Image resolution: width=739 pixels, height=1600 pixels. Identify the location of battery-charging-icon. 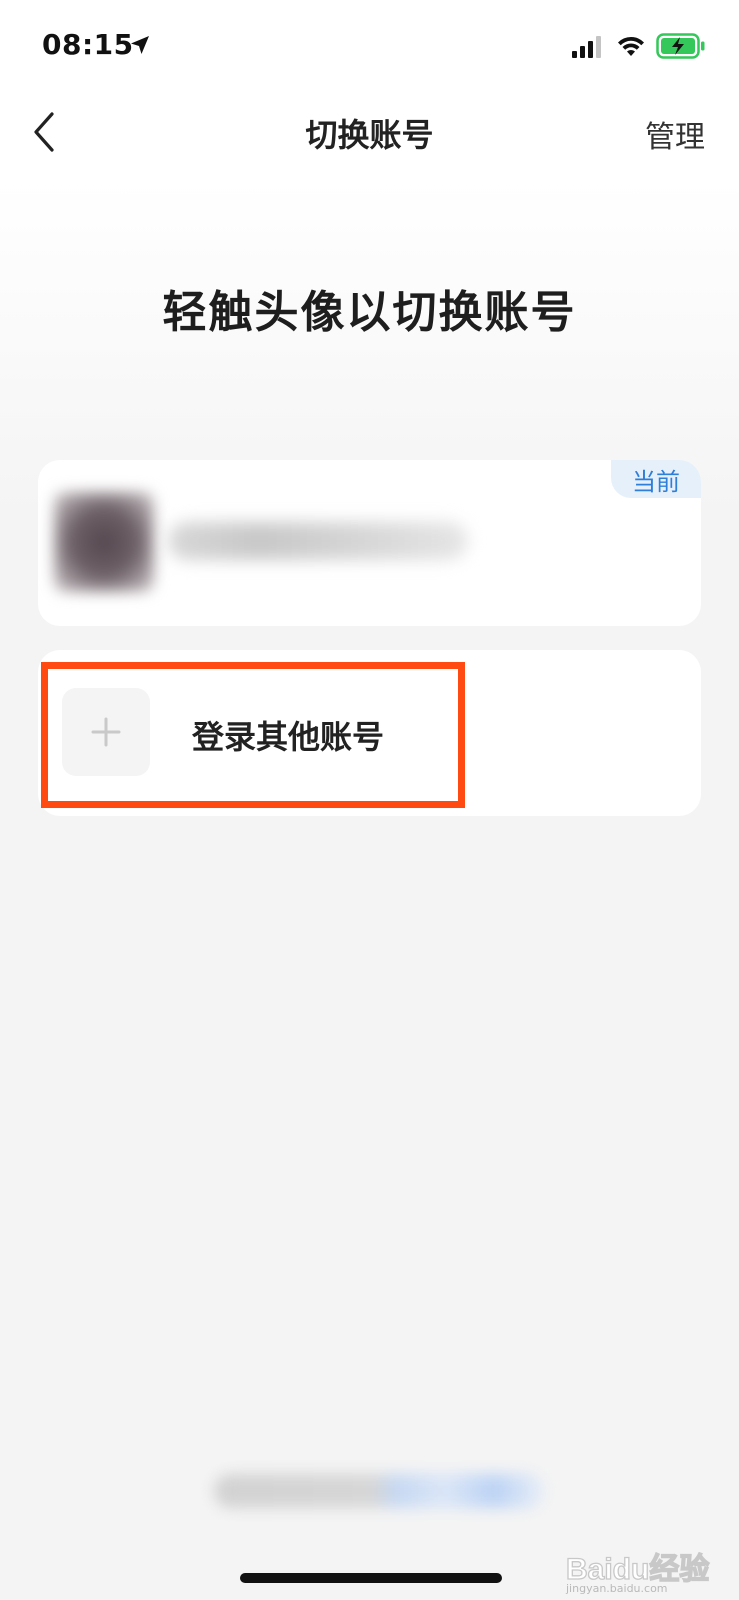
(680, 46).